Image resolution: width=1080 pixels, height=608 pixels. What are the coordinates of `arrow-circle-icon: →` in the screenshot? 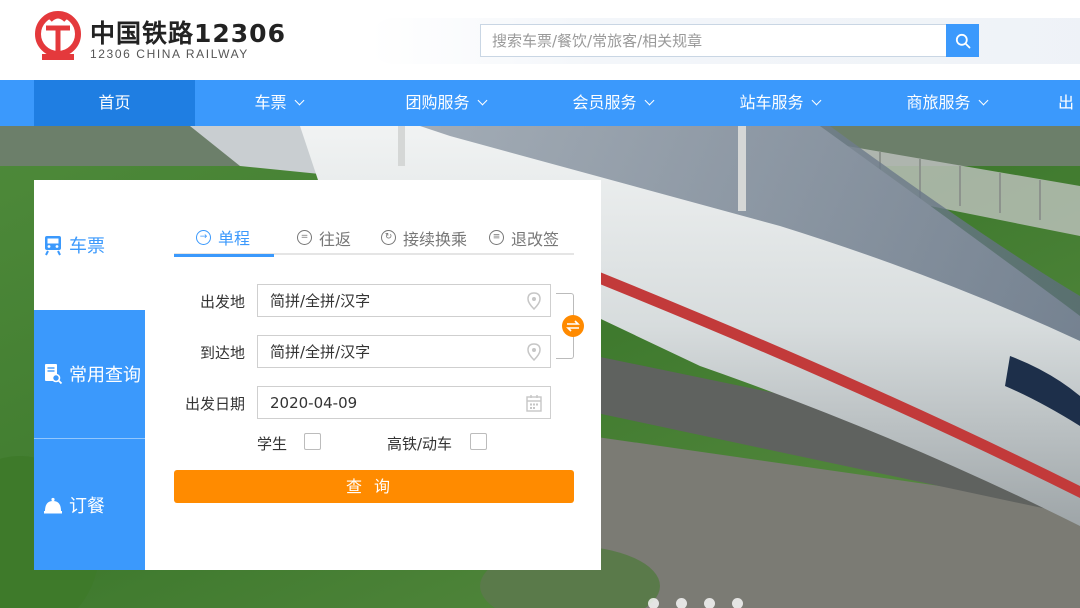 It's located at (203, 237).